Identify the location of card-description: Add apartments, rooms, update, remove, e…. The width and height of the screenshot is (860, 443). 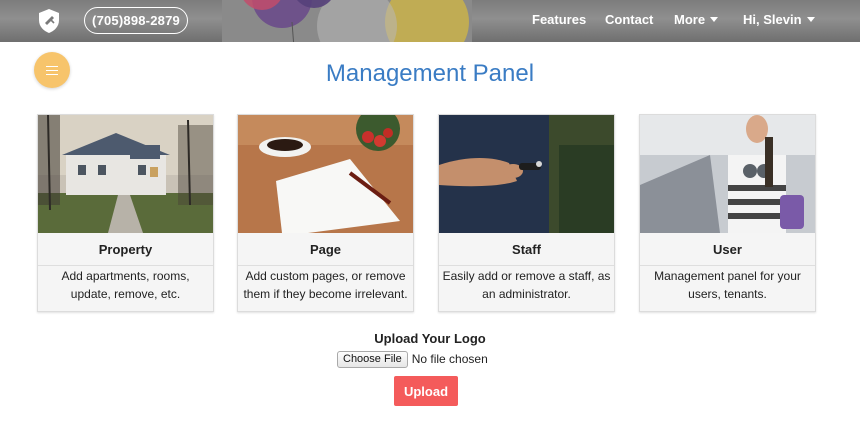
(125, 285).